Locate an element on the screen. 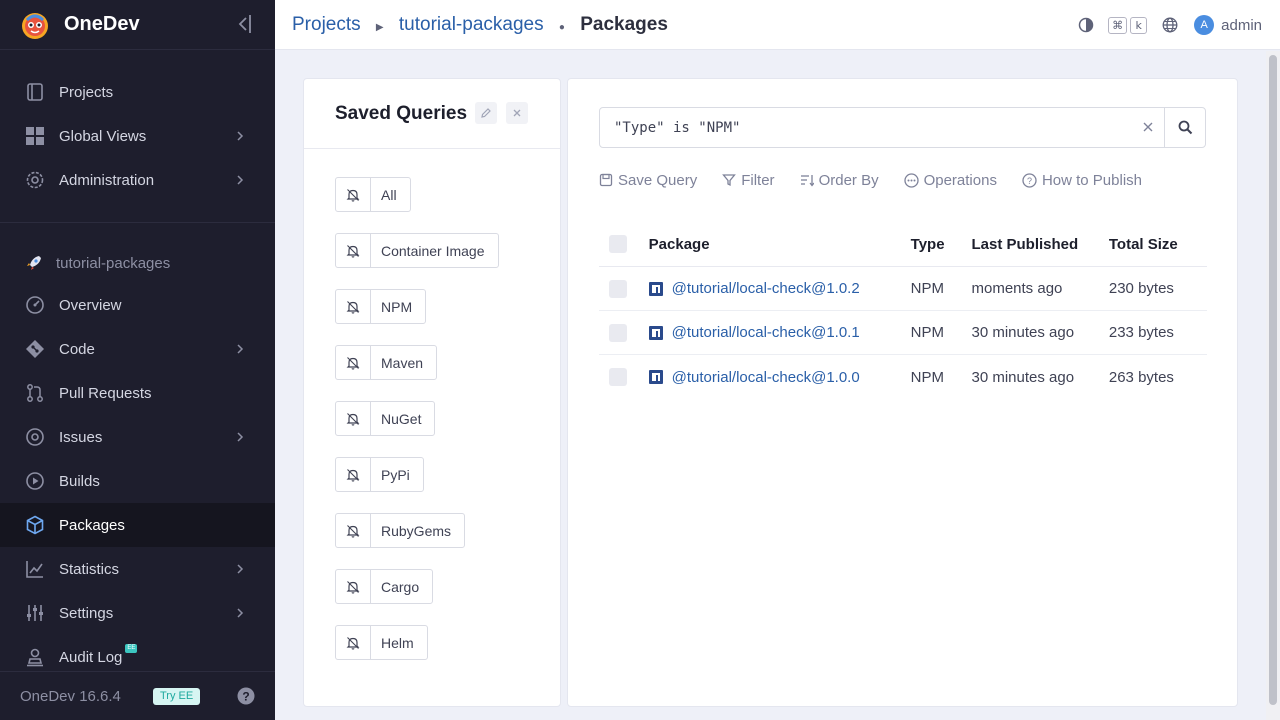 This screenshot has width=1280, height=720. sidebar-item-projects: Projects is located at coordinates (137, 92).